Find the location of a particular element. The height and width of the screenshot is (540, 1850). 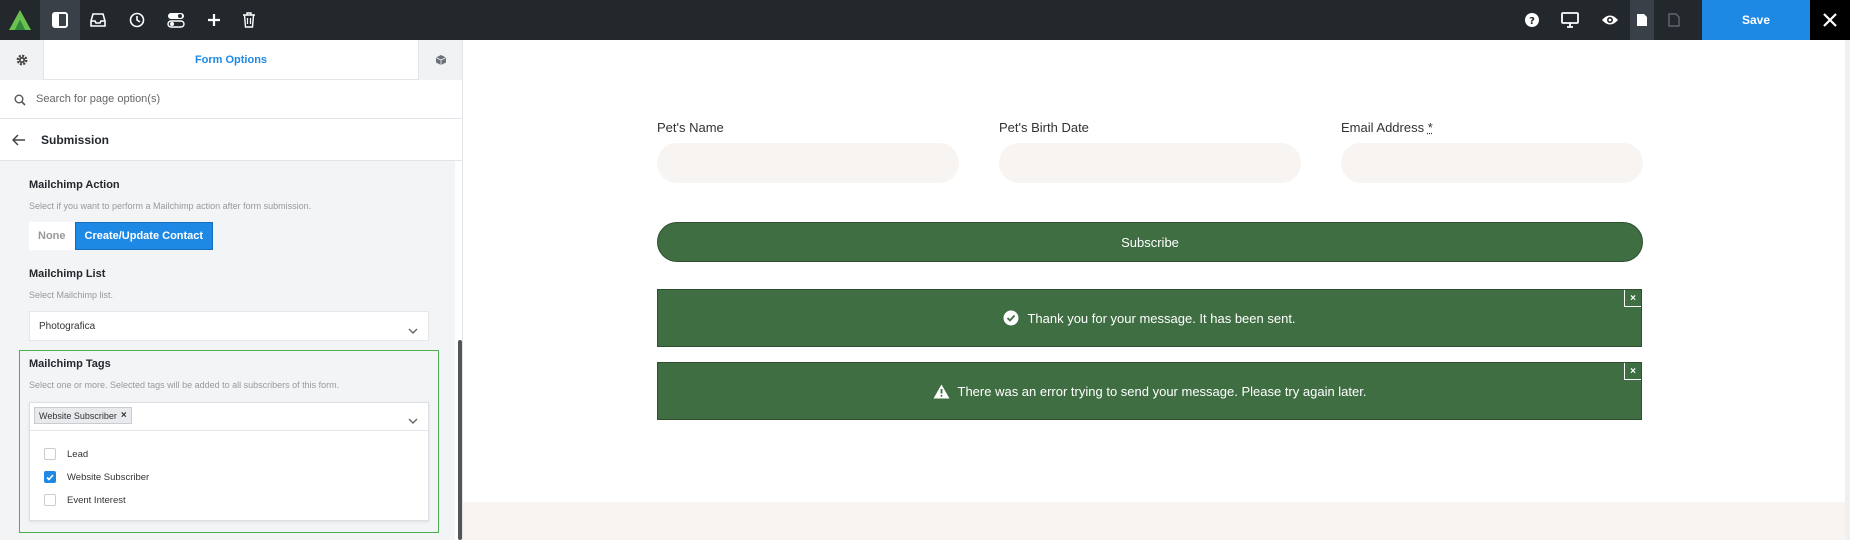

tag-chip: Website Subscriber × is located at coordinates (83, 415).